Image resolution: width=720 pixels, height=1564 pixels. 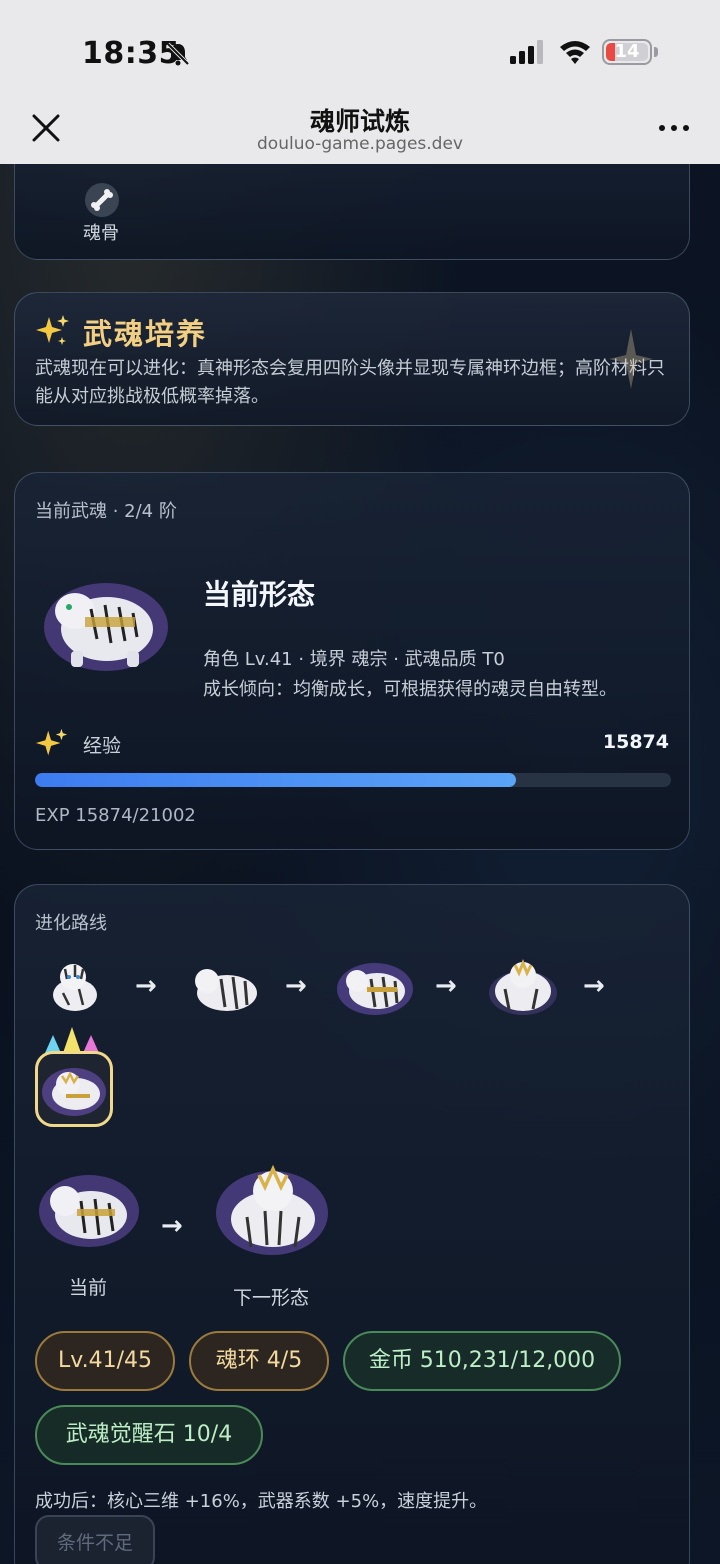 What do you see at coordinates (526, 52) in the screenshot?
I see `cellular-signal-icon` at bounding box center [526, 52].